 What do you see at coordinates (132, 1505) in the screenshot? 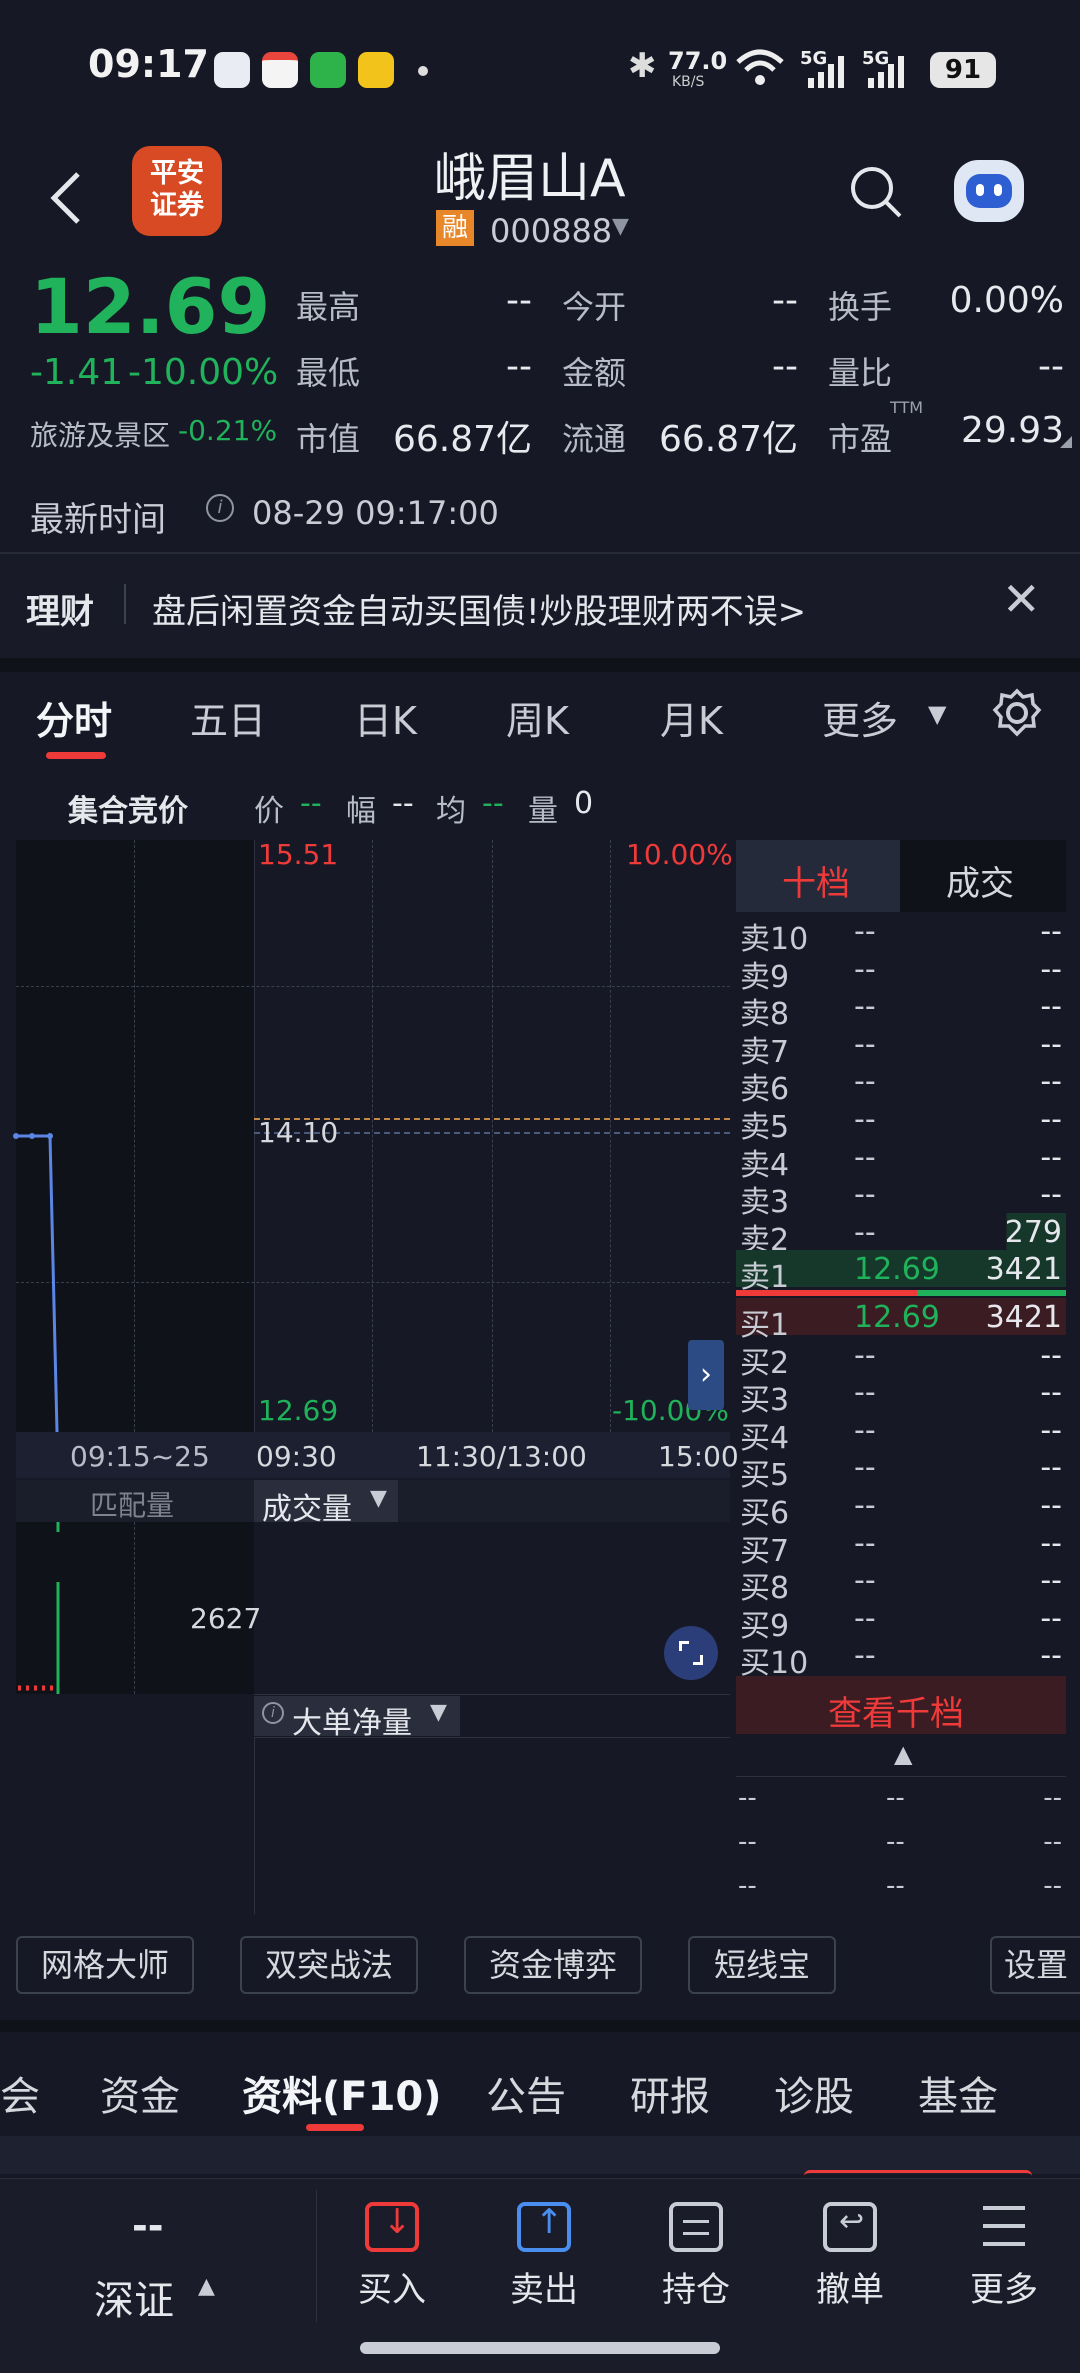
I see `match-volume-label: 匹配量` at bounding box center [132, 1505].